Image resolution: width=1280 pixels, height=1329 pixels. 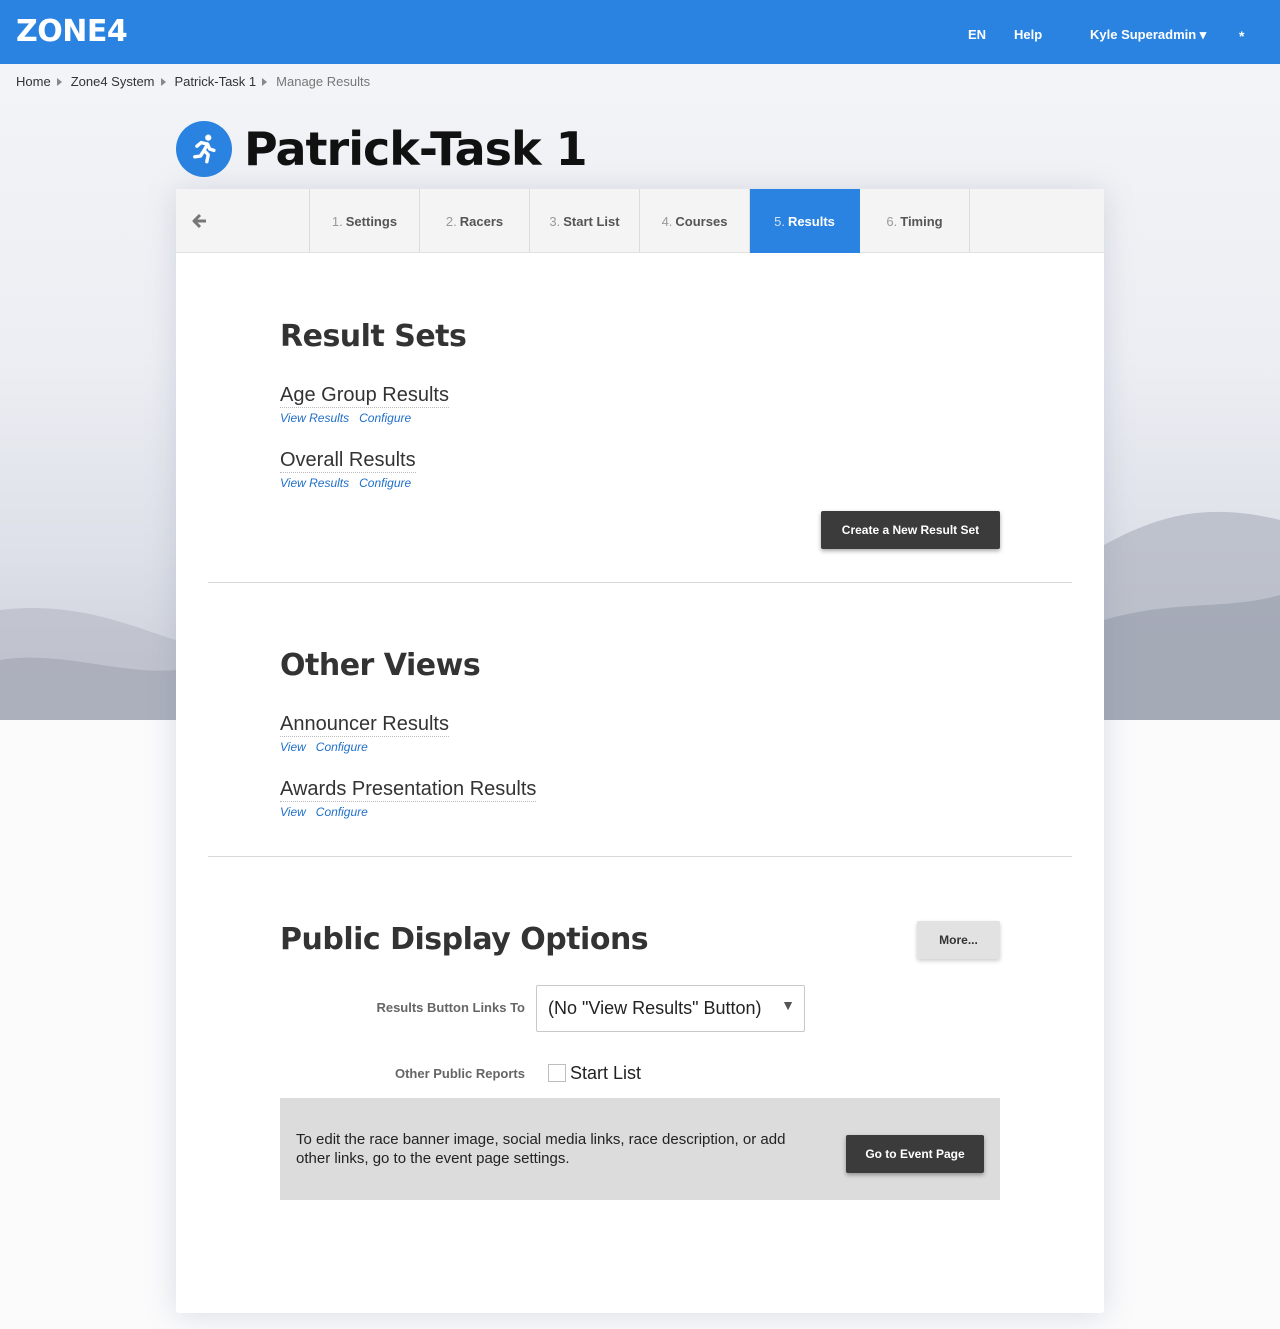 I want to click on tab-label: Start List, so click(x=591, y=221).